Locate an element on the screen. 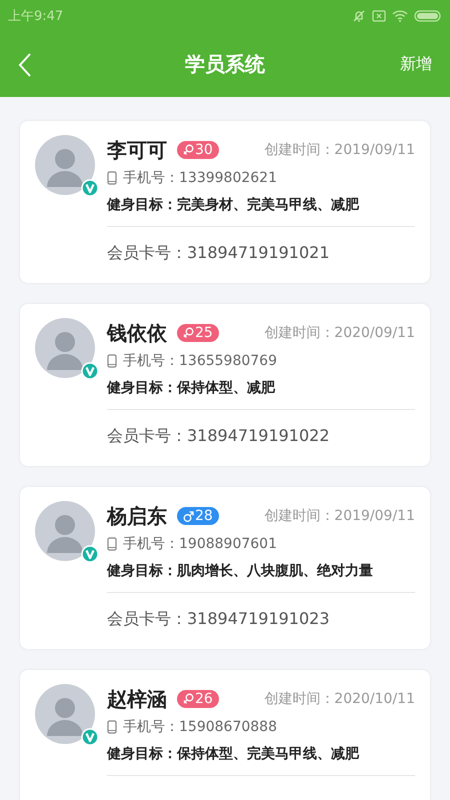  fitness-goals: 健身目标：保持体型、减肥 is located at coordinates (191, 388).